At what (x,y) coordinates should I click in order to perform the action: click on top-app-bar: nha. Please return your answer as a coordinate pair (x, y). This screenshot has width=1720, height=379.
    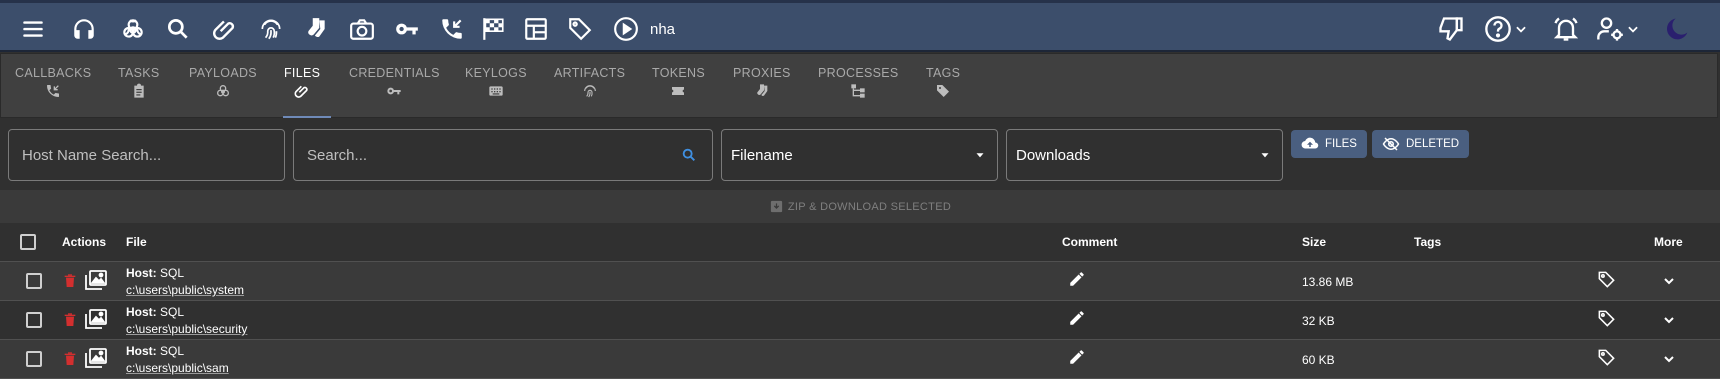
    Looking at the image, I should click on (860, 26).